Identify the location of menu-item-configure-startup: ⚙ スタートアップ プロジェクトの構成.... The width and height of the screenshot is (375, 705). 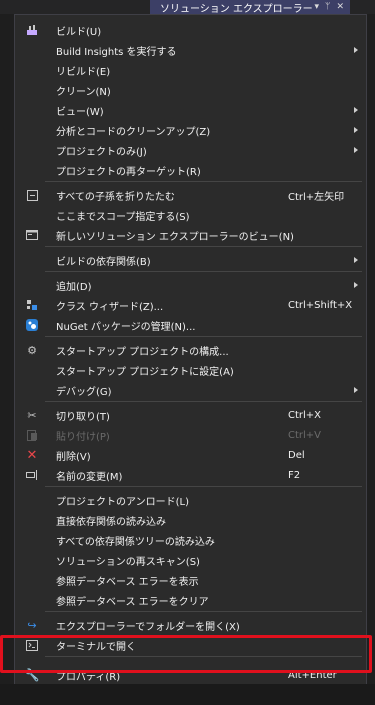
(190, 350).